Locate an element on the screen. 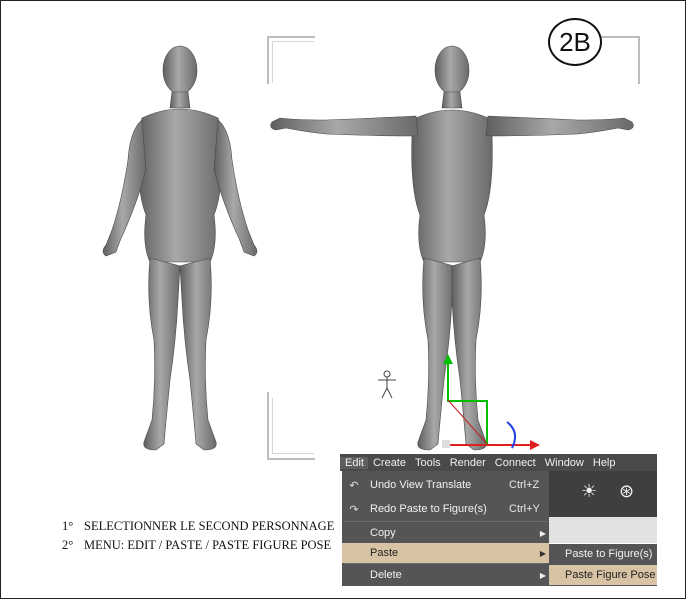  menu-item-undo: ↶ Undo View Translate Ctrl+Z is located at coordinates (445, 485).